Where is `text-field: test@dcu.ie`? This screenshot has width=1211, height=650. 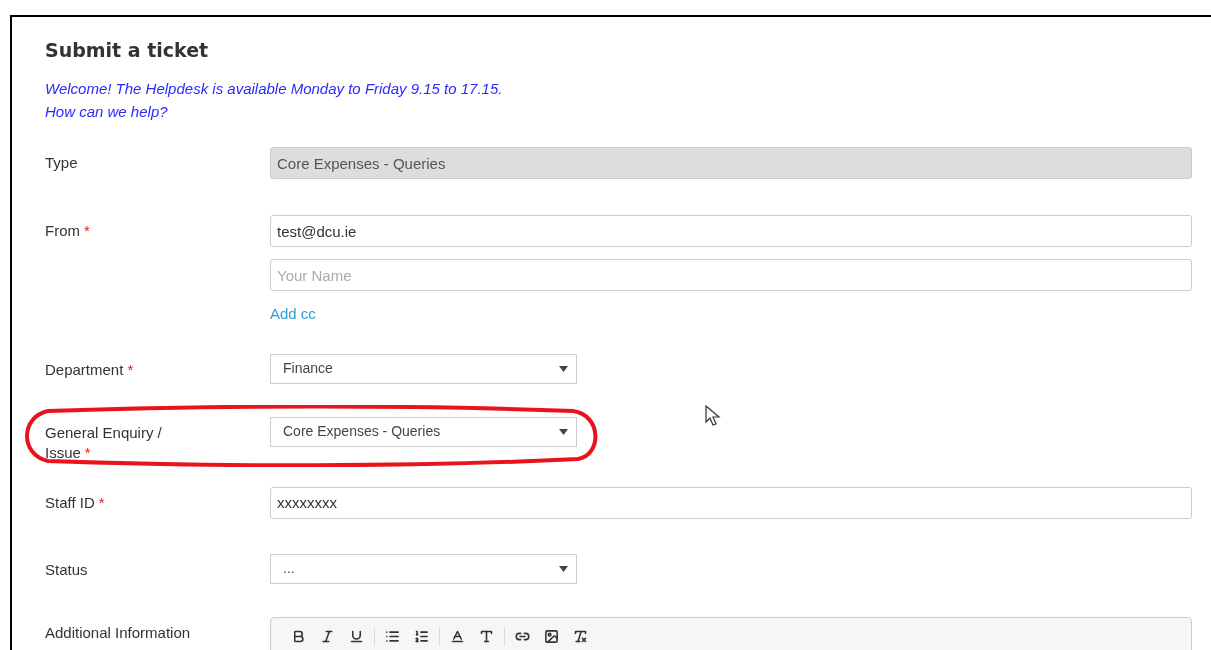
text-field: test@dcu.ie is located at coordinates (731, 231).